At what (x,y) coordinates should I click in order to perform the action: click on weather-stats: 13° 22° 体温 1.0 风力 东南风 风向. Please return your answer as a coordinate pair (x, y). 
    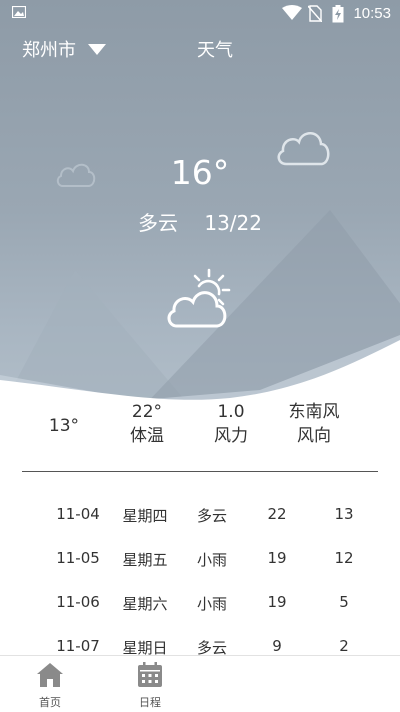
    Looking at the image, I should click on (200, 430).